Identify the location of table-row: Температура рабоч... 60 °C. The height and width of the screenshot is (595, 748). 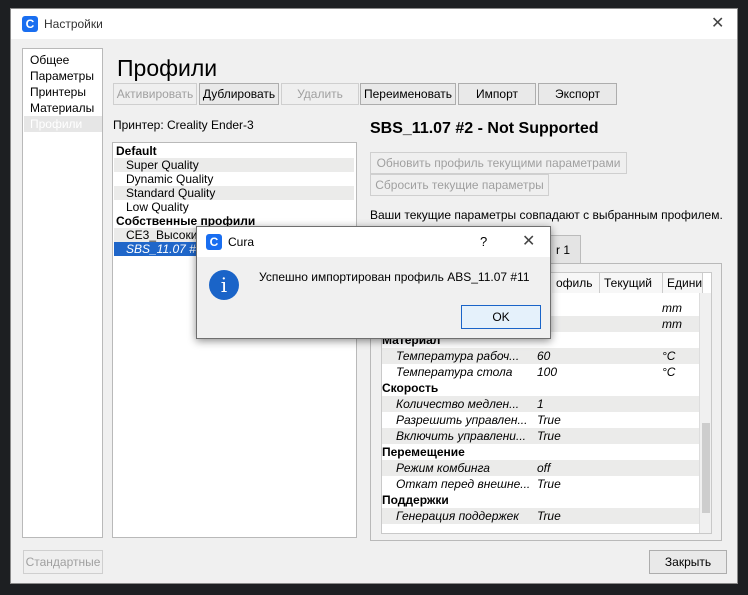
(541, 356).